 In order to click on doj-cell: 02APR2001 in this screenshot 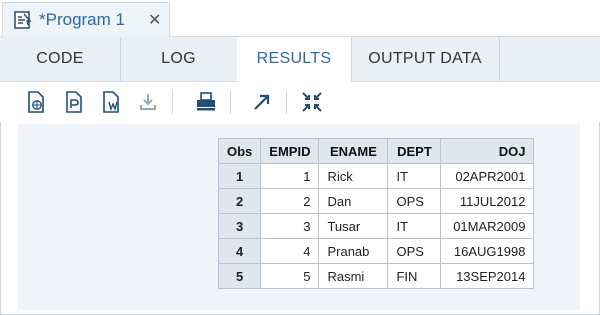, I will do `click(487, 176)`.